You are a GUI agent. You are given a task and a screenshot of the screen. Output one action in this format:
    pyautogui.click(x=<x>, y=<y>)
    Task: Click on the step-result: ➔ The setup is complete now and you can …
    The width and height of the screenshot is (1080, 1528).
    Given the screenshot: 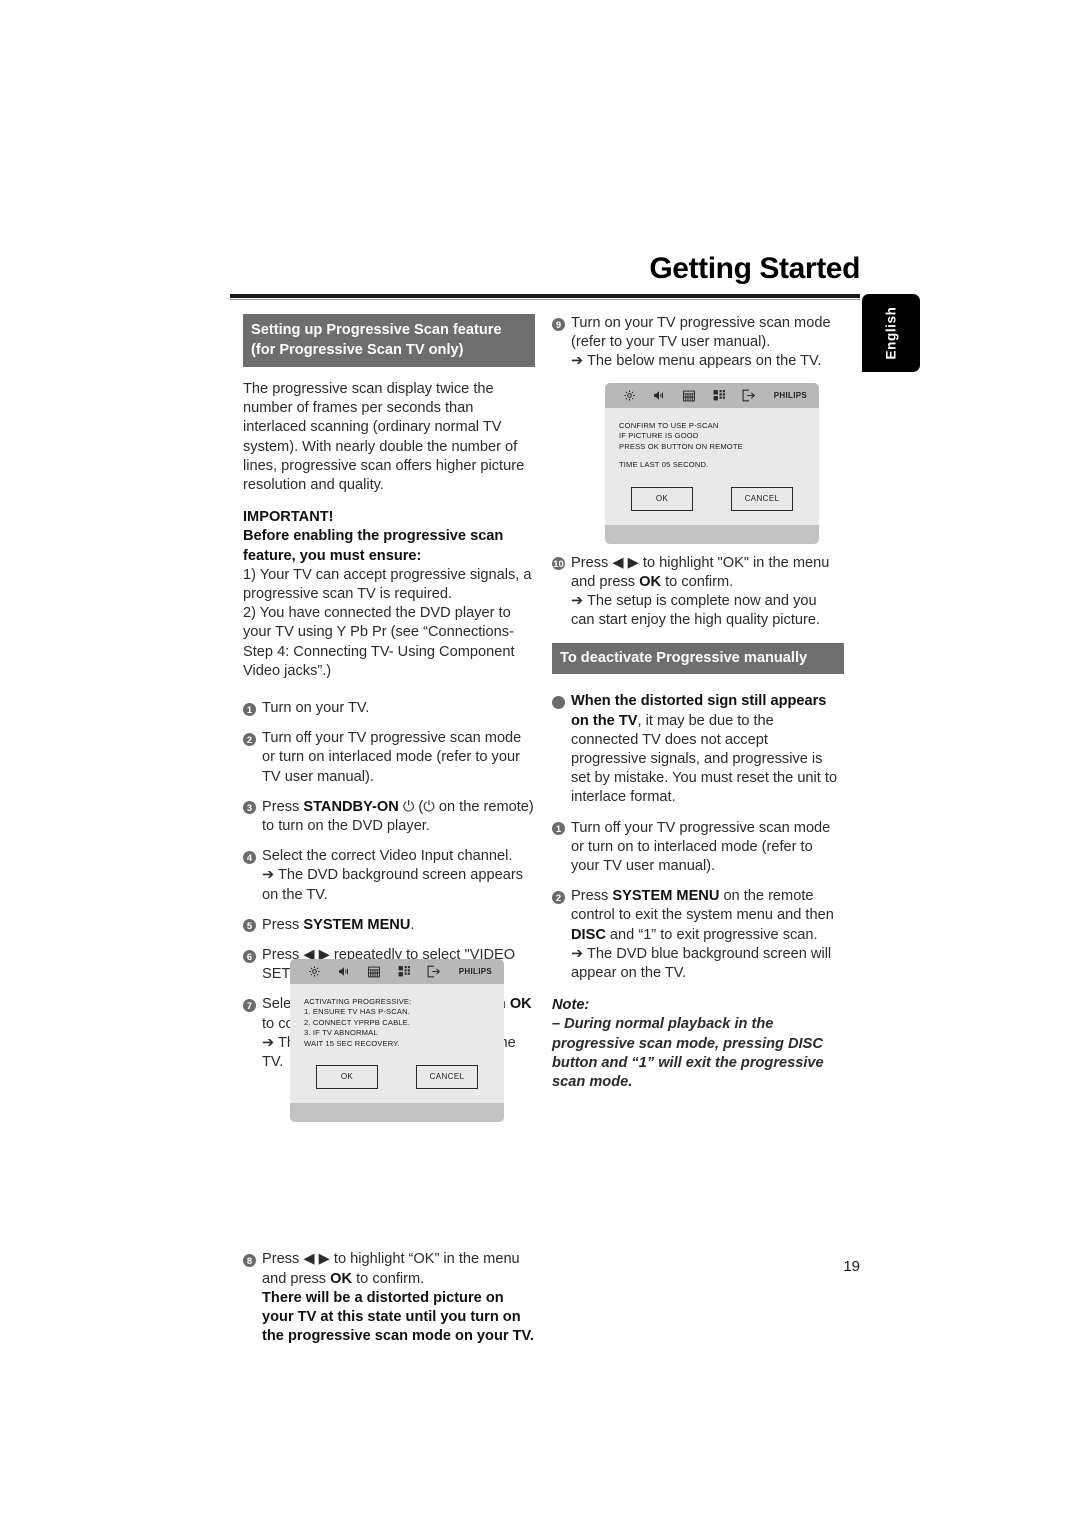 What is the action you would take?
    pyautogui.click(x=696, y=611)
    